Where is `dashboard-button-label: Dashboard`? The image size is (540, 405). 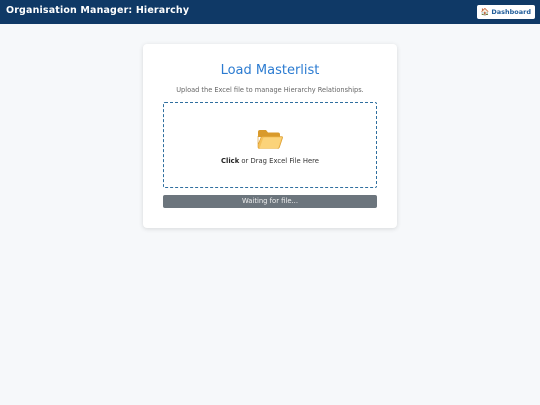 dashboard-button-label: Dashboard is located at coordinates (511, 12).